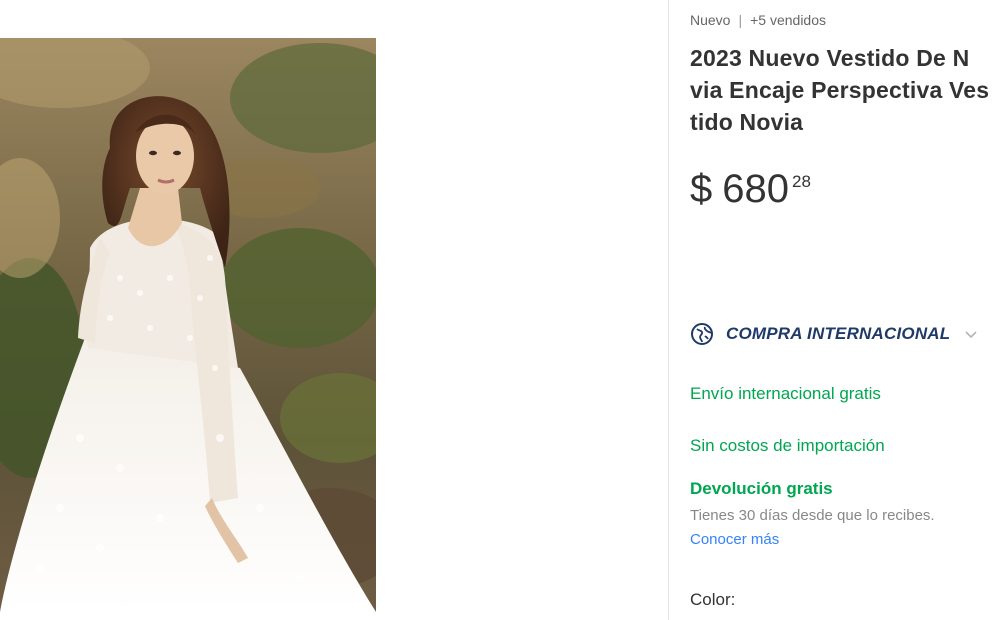 This screenshot has width=1005, height=620. Describe the element at coordinates (785, 393) in the screenshot. I see `free-international-shipping: Envío internacional gratis` at that location.